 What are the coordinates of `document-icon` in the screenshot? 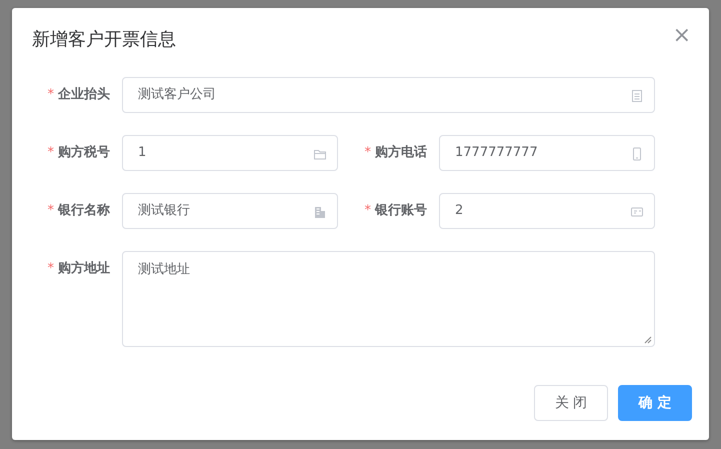 It's located at (637, 96).